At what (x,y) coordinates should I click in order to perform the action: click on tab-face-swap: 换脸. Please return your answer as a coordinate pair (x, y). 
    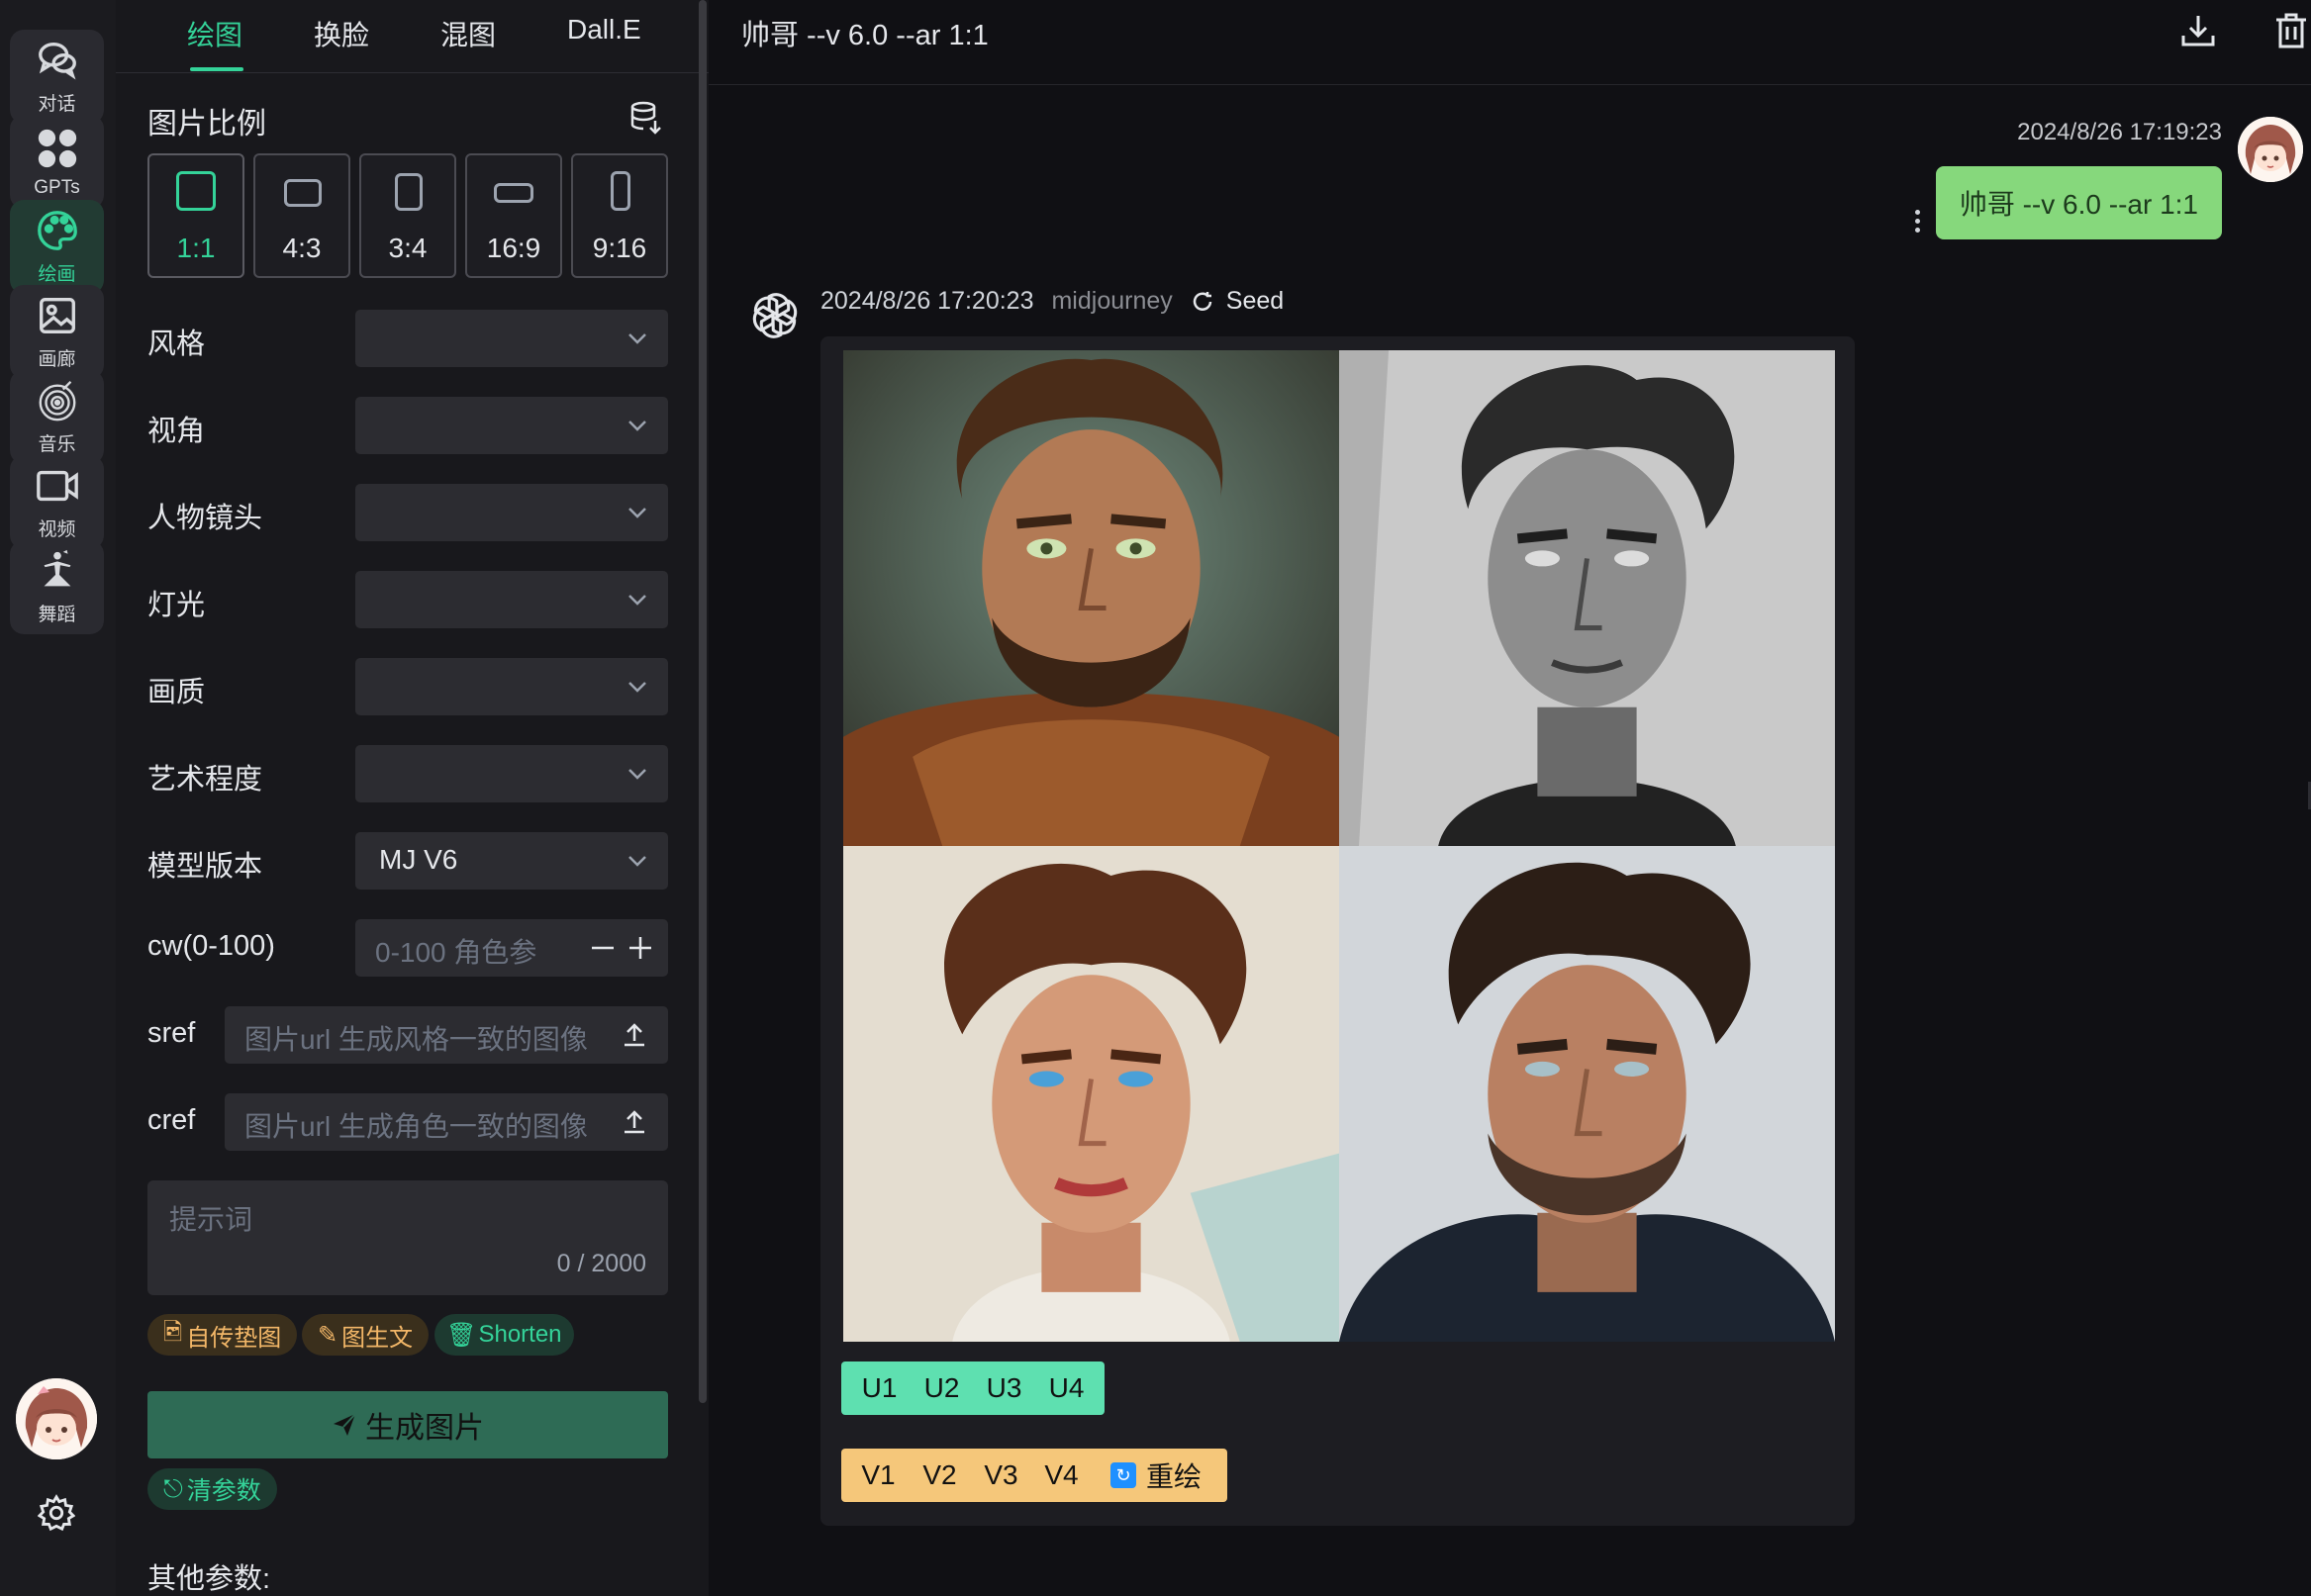
    Looking at the image, I should click on (341, 33).